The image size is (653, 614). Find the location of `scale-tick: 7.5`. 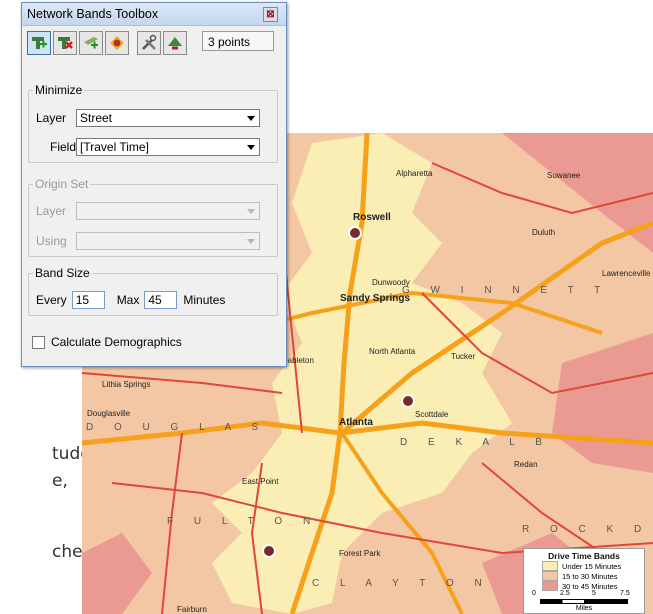

scale-tick: 7.5 is located at coordinates (625, 593).